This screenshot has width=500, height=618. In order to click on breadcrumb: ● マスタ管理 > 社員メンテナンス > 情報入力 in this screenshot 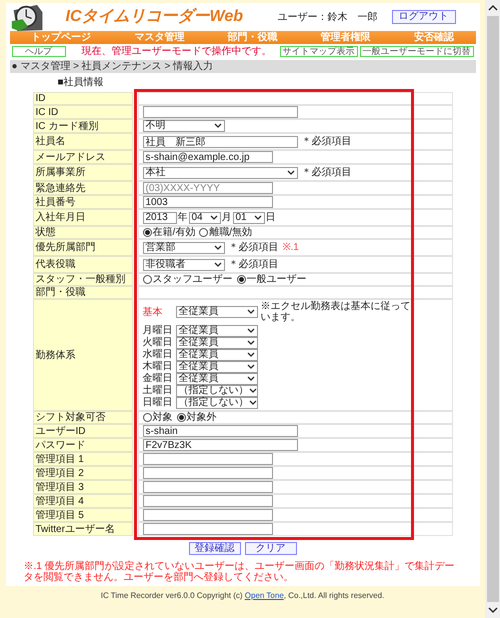, I will do `click(243, 66)`.